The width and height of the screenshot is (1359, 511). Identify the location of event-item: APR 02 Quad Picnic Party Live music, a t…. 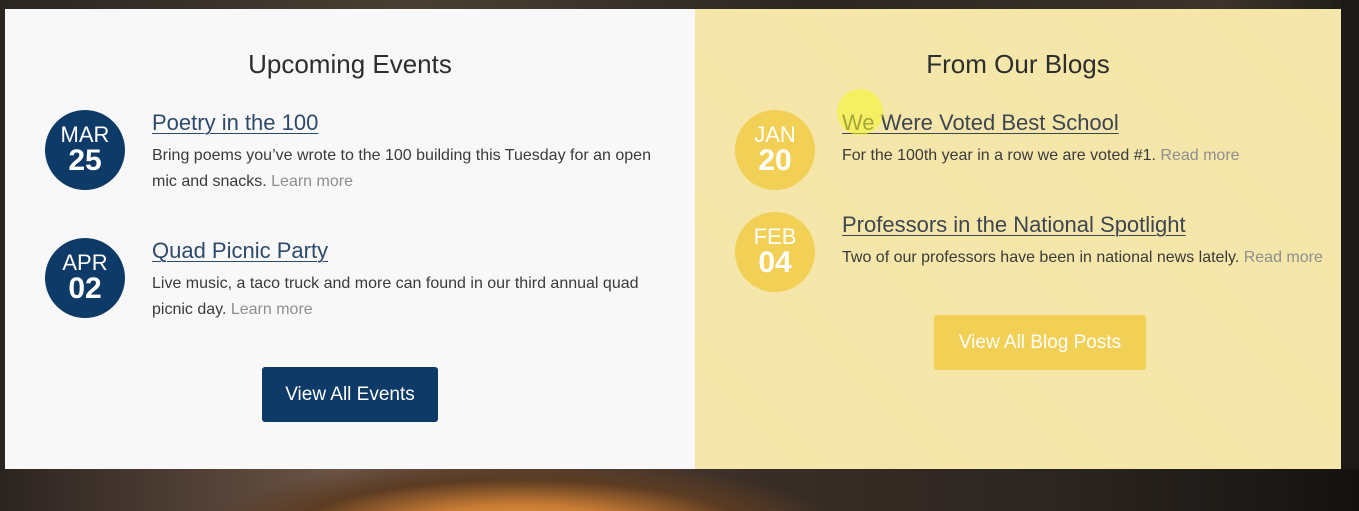
(350, 288).